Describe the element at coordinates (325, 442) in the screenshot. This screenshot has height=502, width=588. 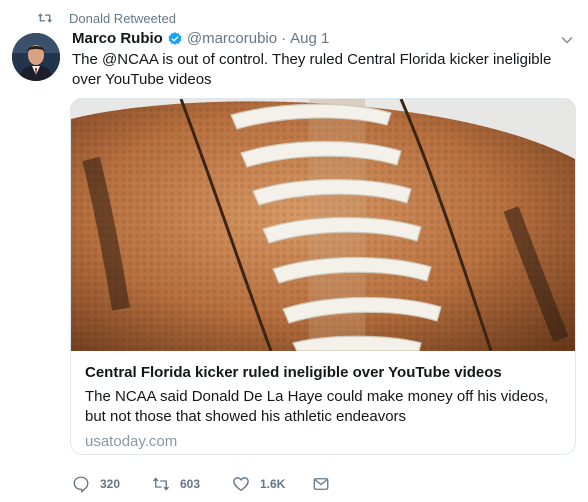
I see `card-domain: usatoday.com` at that location.